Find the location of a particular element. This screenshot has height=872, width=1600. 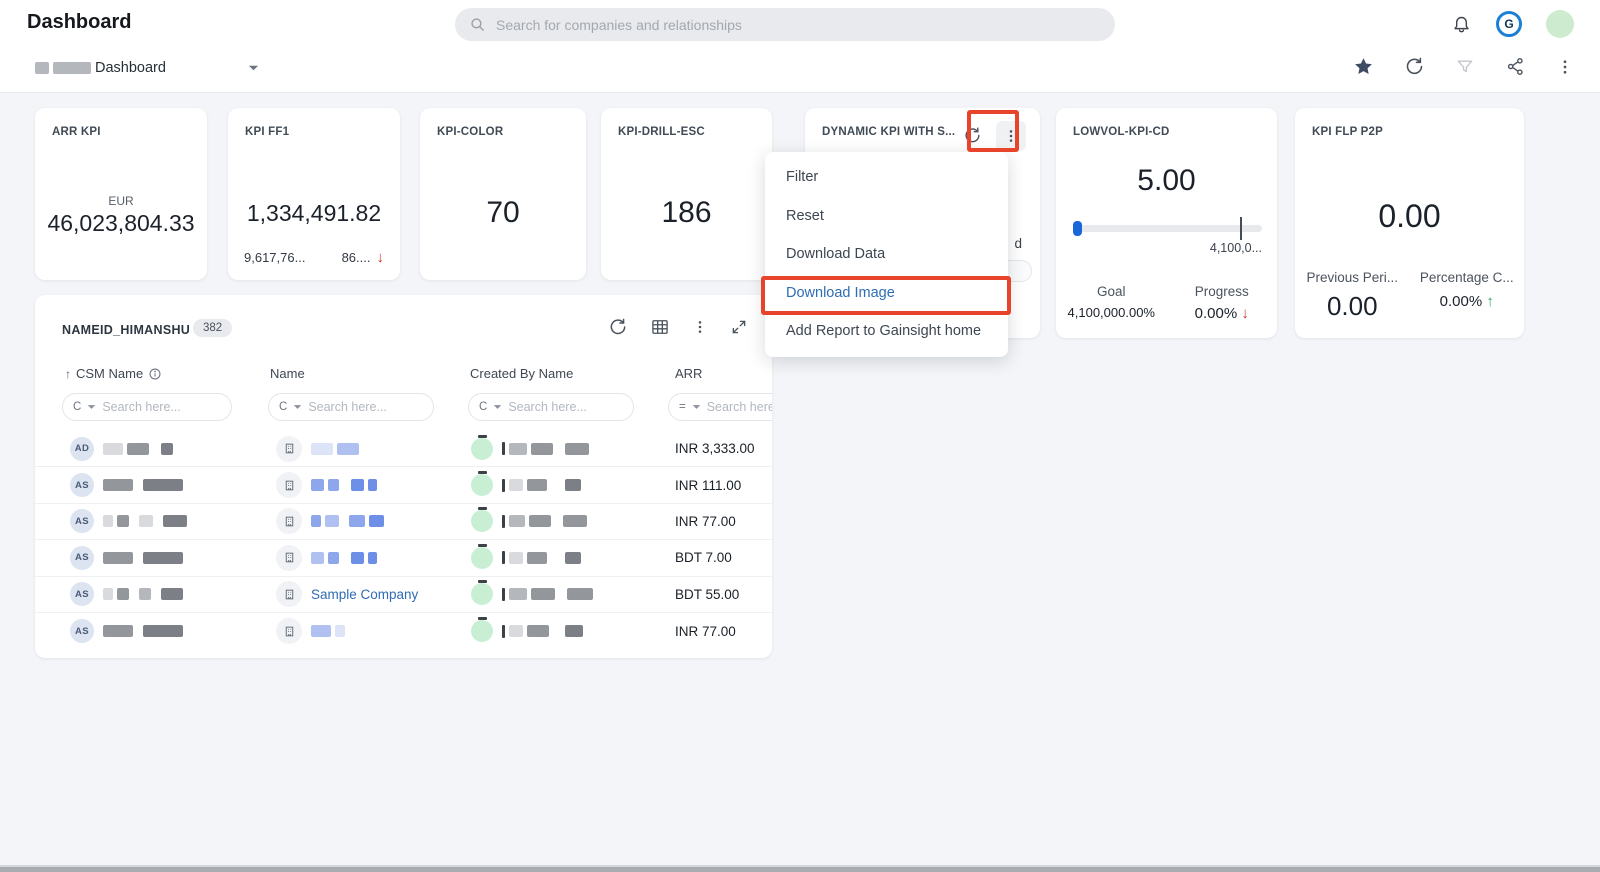

column-header-name: Name is located at coordinates (287, 373).